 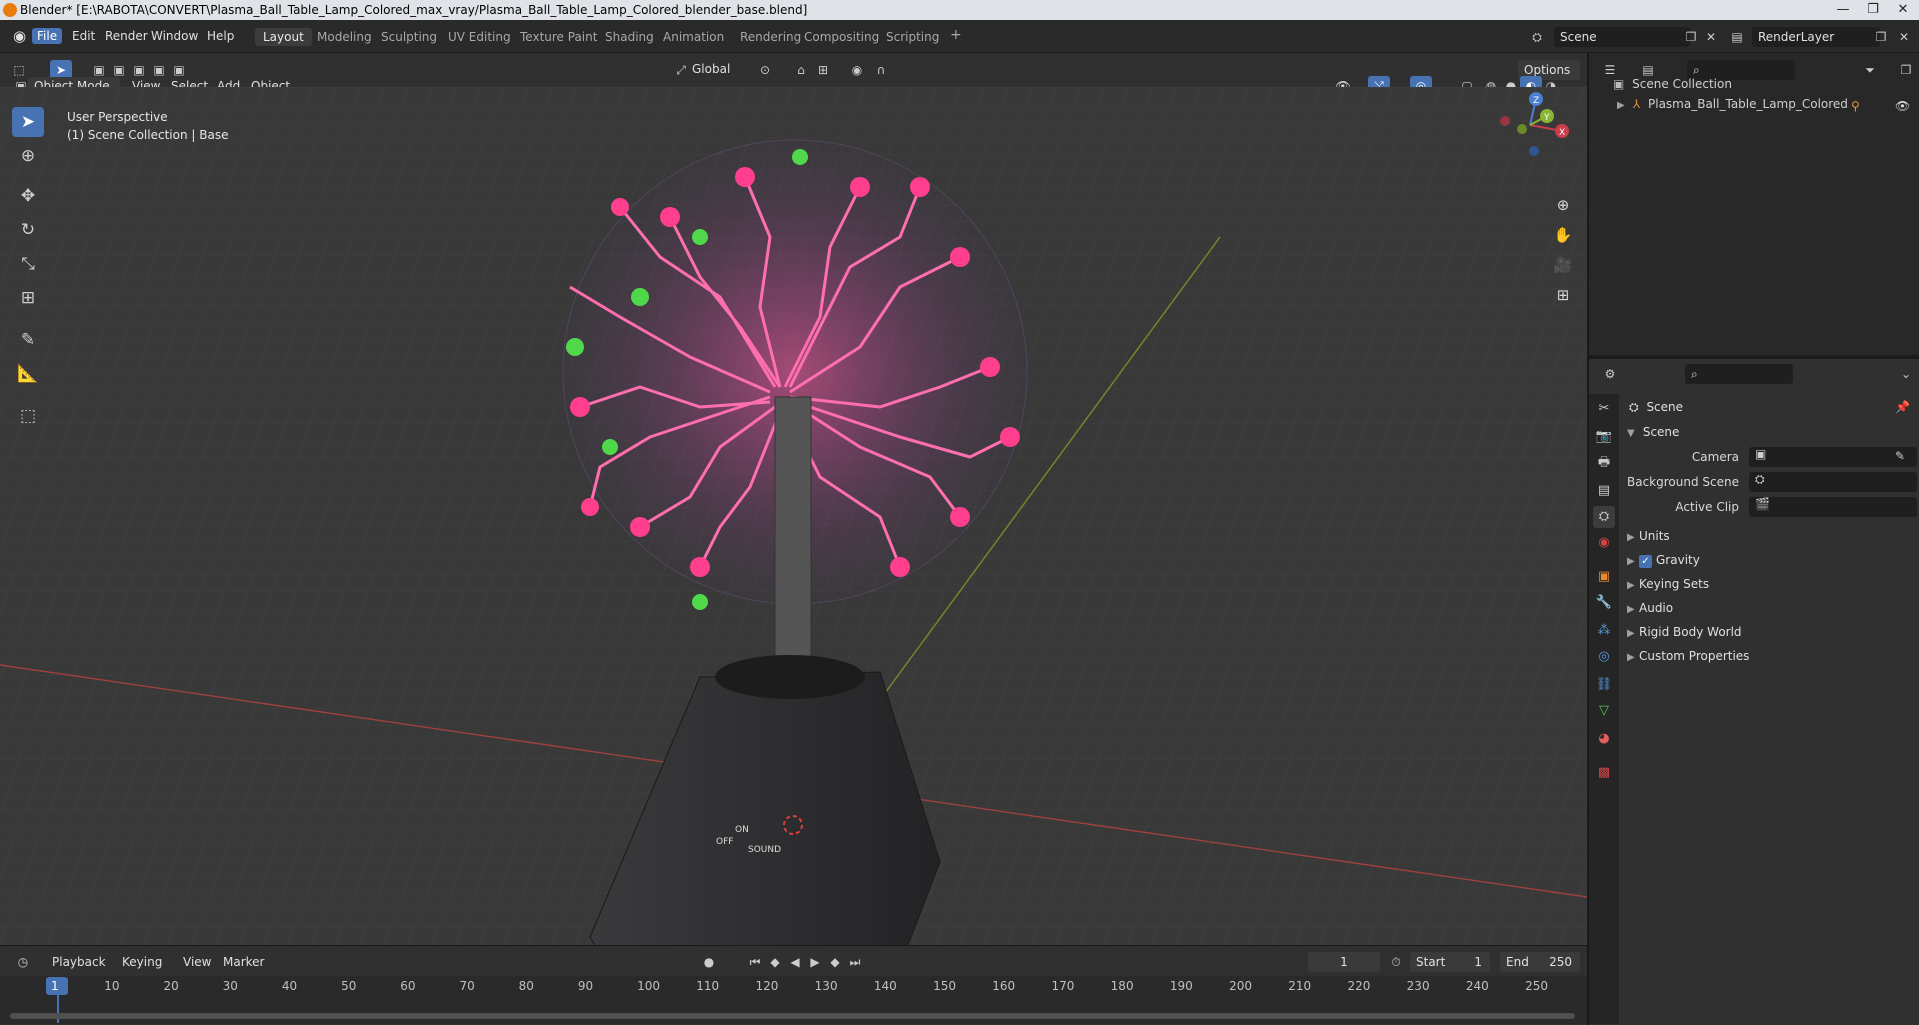 I want to click on zoom-icon: ⊕, so click(x=1563, y=205).